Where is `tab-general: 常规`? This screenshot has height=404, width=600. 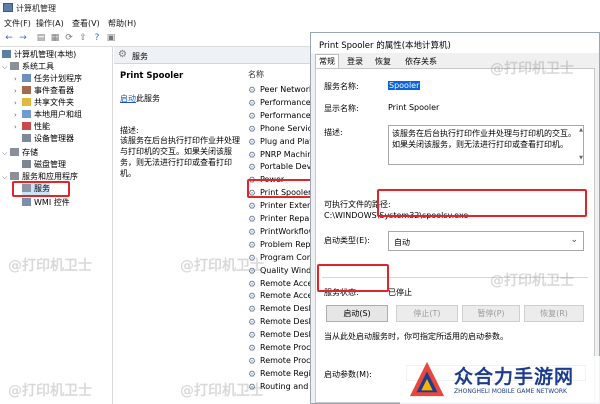 tab-general: 常规 is located at coordinates (327, 61).